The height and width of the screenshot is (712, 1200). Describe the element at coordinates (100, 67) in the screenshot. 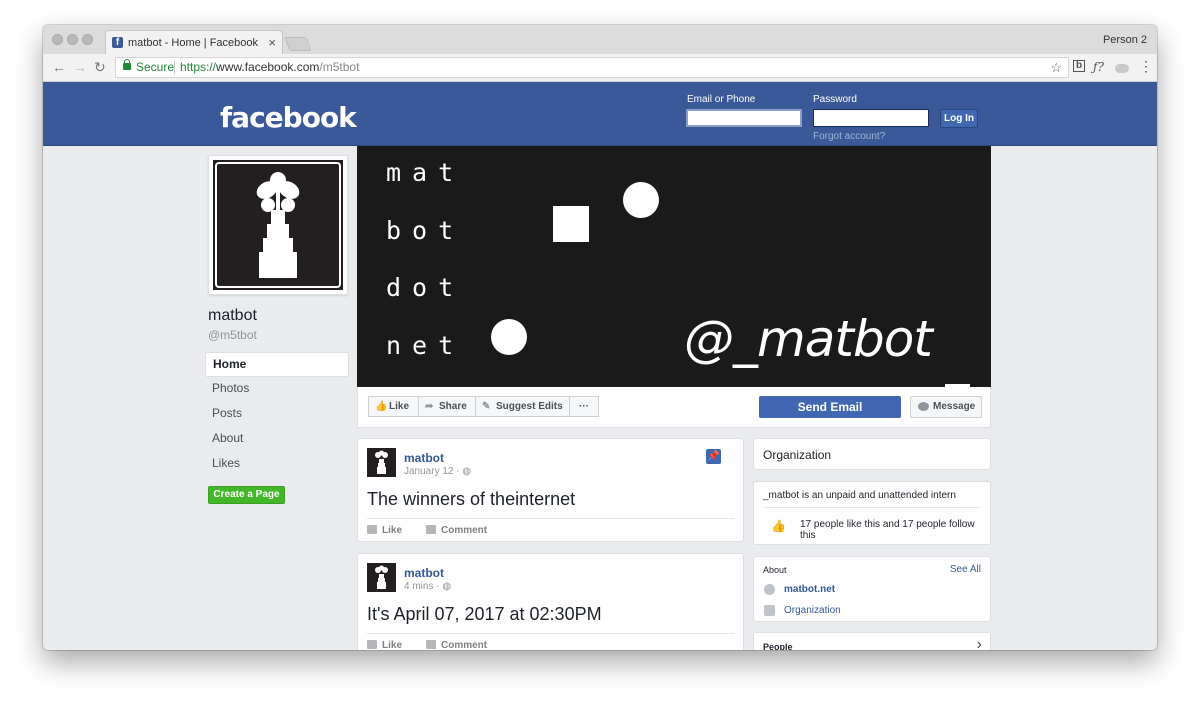

I see `reload-icon: ↻` at that location.